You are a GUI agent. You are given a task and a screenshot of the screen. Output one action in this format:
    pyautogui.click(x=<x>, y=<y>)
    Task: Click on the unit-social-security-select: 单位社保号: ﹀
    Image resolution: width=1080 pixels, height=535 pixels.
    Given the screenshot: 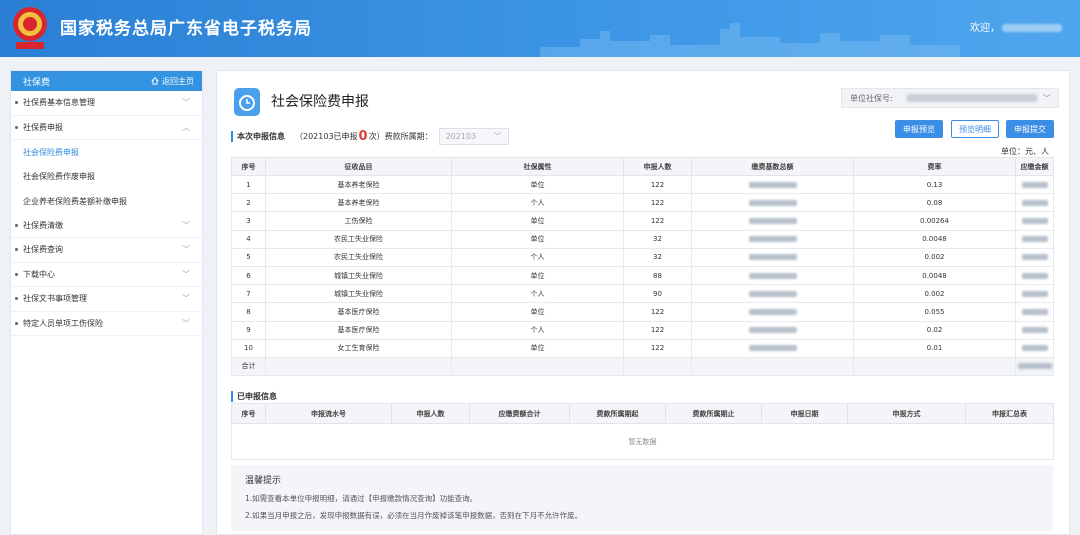 What is the action you would take?
    pyautogui.click(x=950, y=98)
    